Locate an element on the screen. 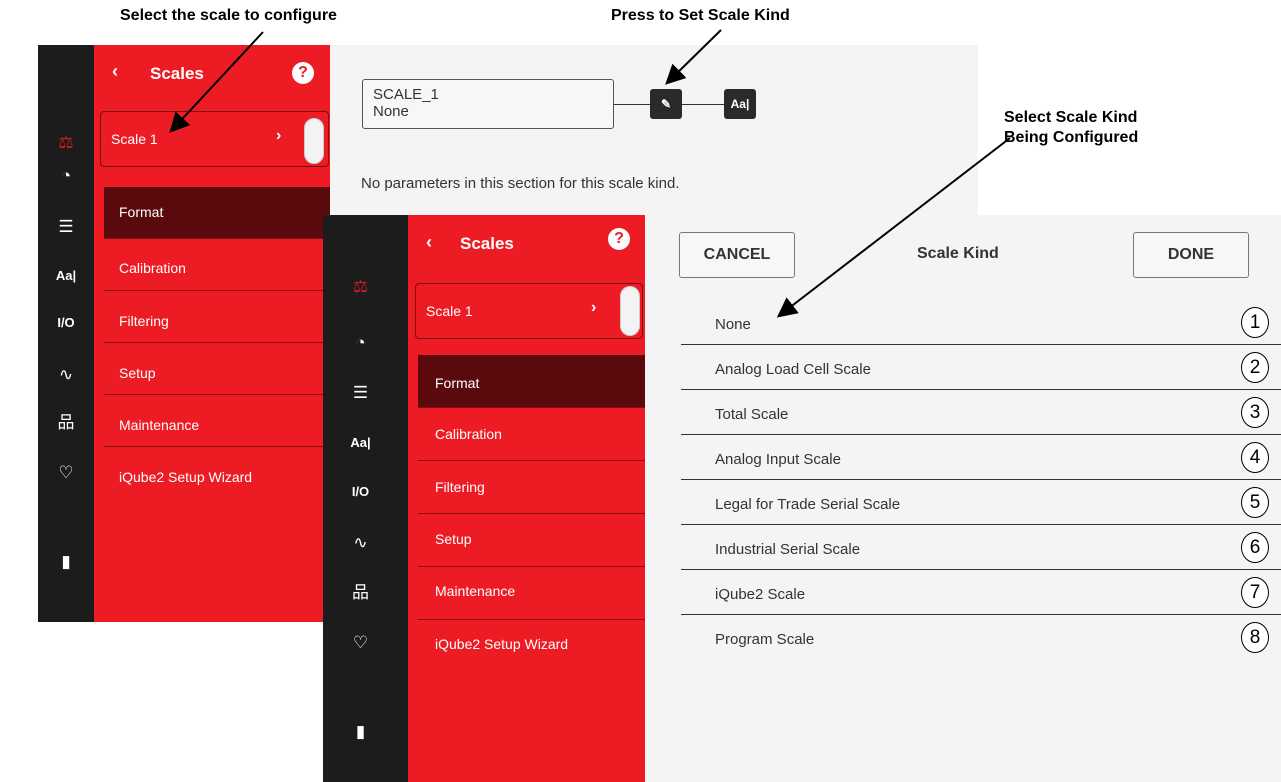  arrow-select-scale is located at coordinates (216, 82).